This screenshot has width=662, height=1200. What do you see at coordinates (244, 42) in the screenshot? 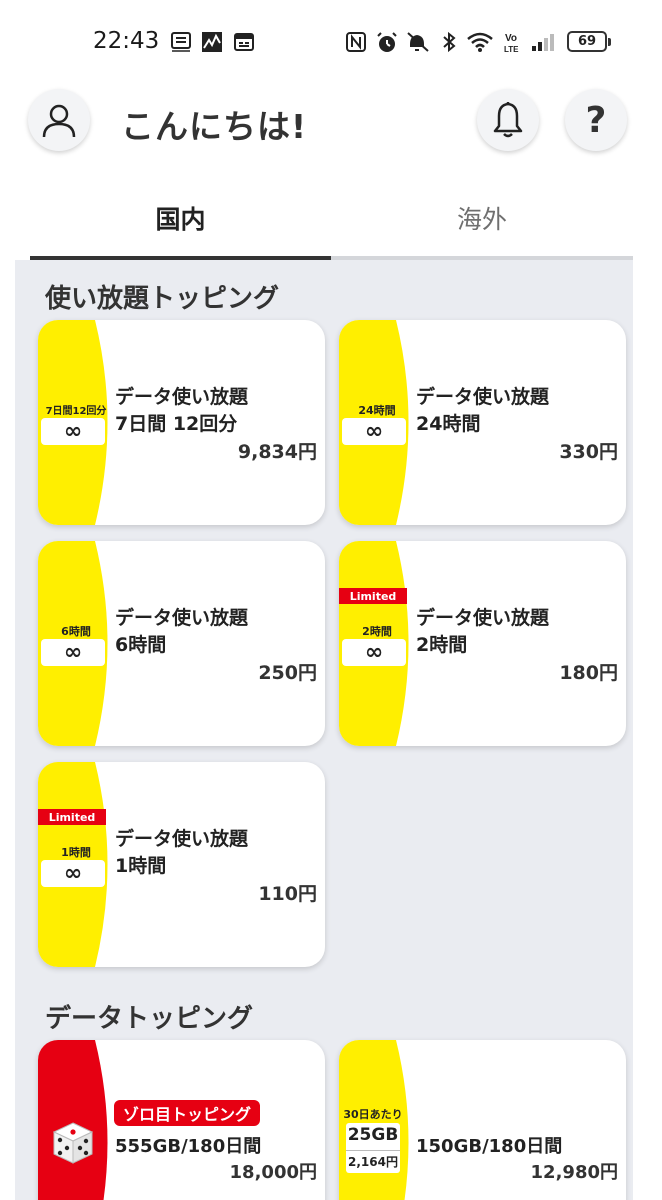
I see `calendar-icon` at bounding box center [244, 42].